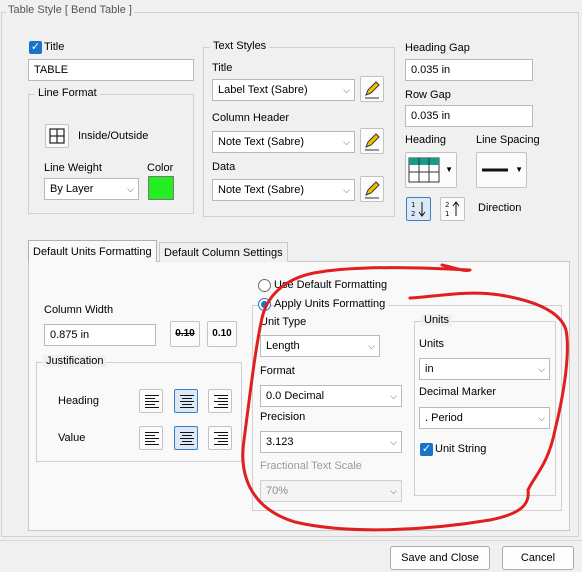 This screenshot has width=582, height=572. I want to click on save-and-close-button: Save and Close, so click(440, 558).